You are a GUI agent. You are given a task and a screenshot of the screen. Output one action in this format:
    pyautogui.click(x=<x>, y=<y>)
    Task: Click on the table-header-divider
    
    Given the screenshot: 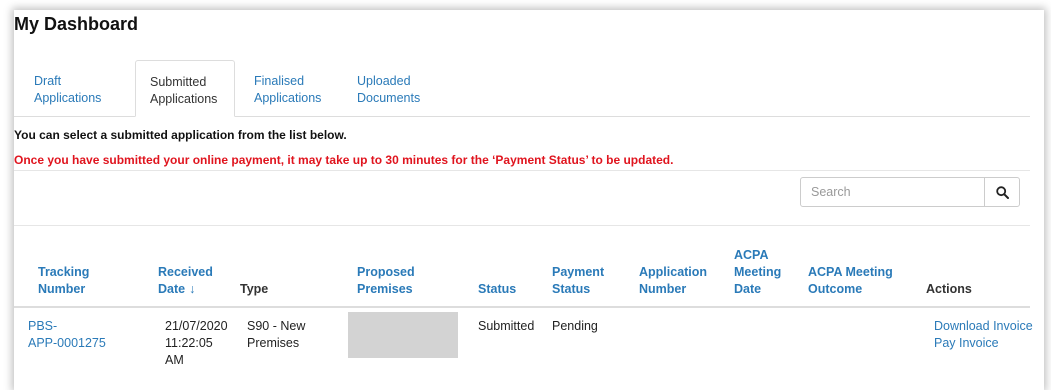 What is the action you would take?
    pyautogui.click(x=522, y=307)
    